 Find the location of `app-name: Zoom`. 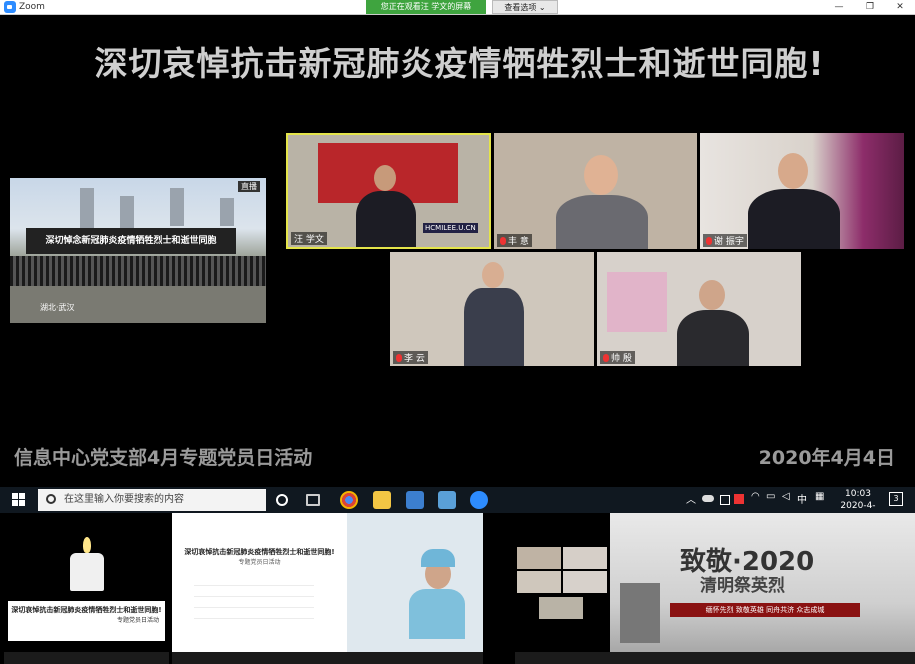

app-name: Zoom is located at coordinates (32, 7).